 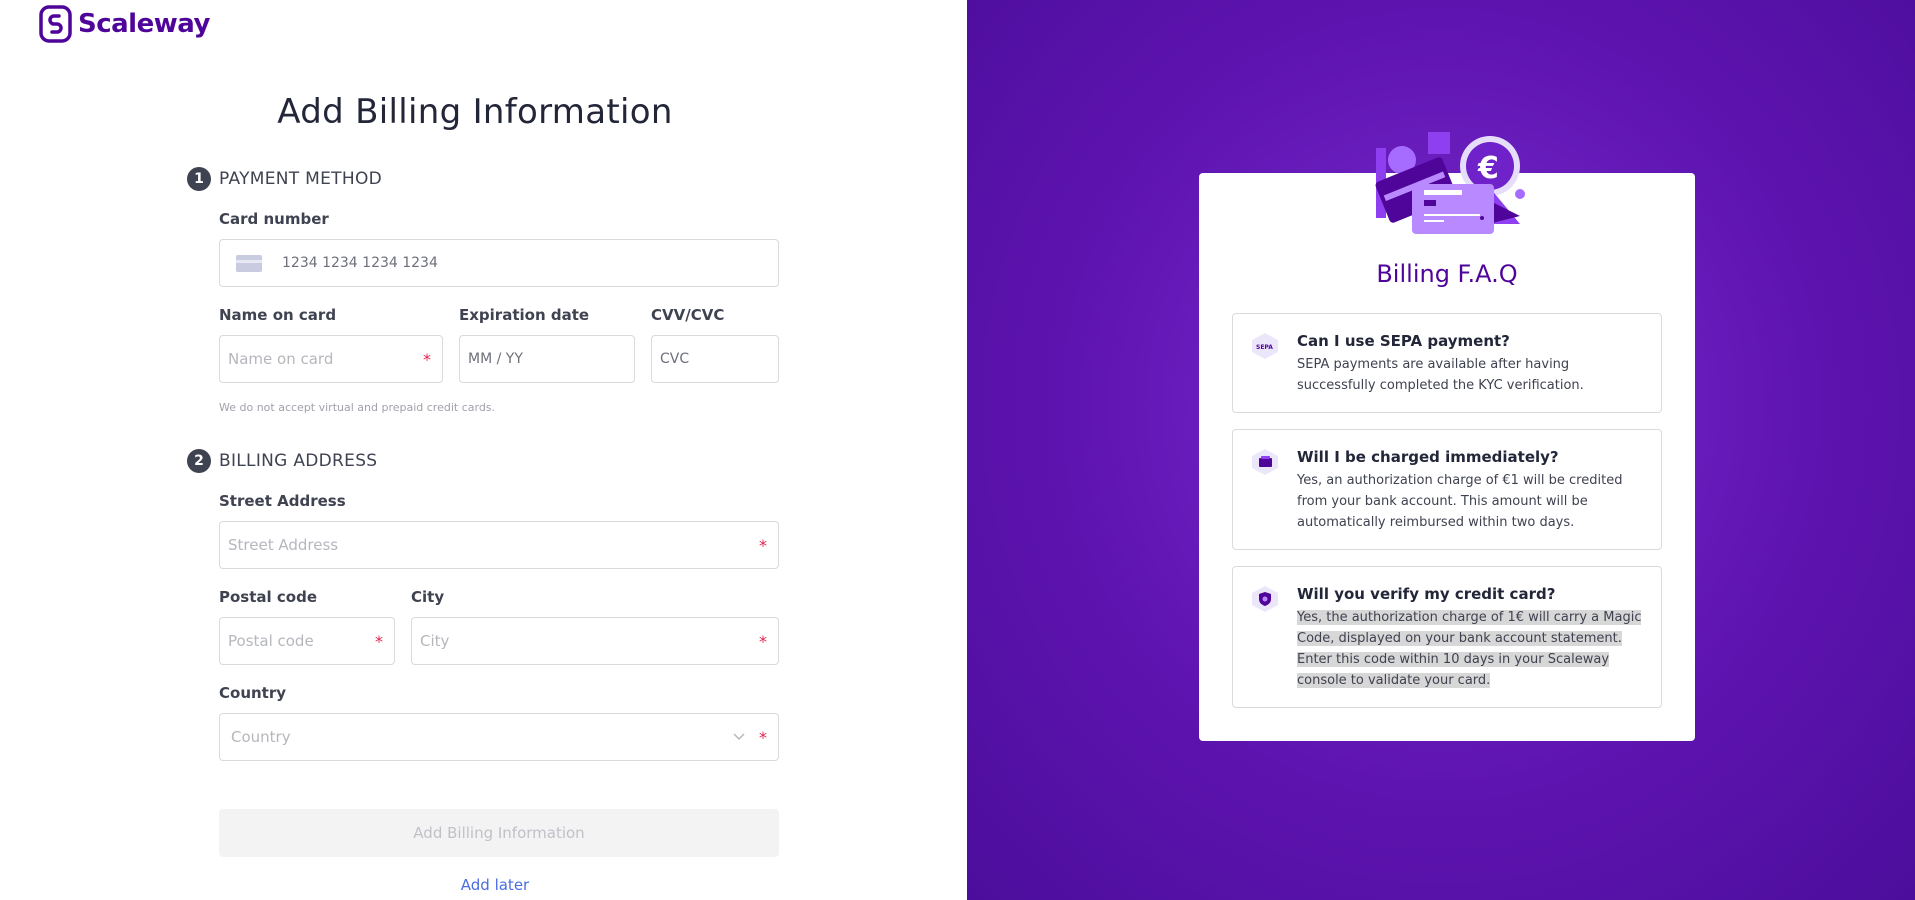 I want to click on billing-illustration: €, so click(x=1450, y=183).